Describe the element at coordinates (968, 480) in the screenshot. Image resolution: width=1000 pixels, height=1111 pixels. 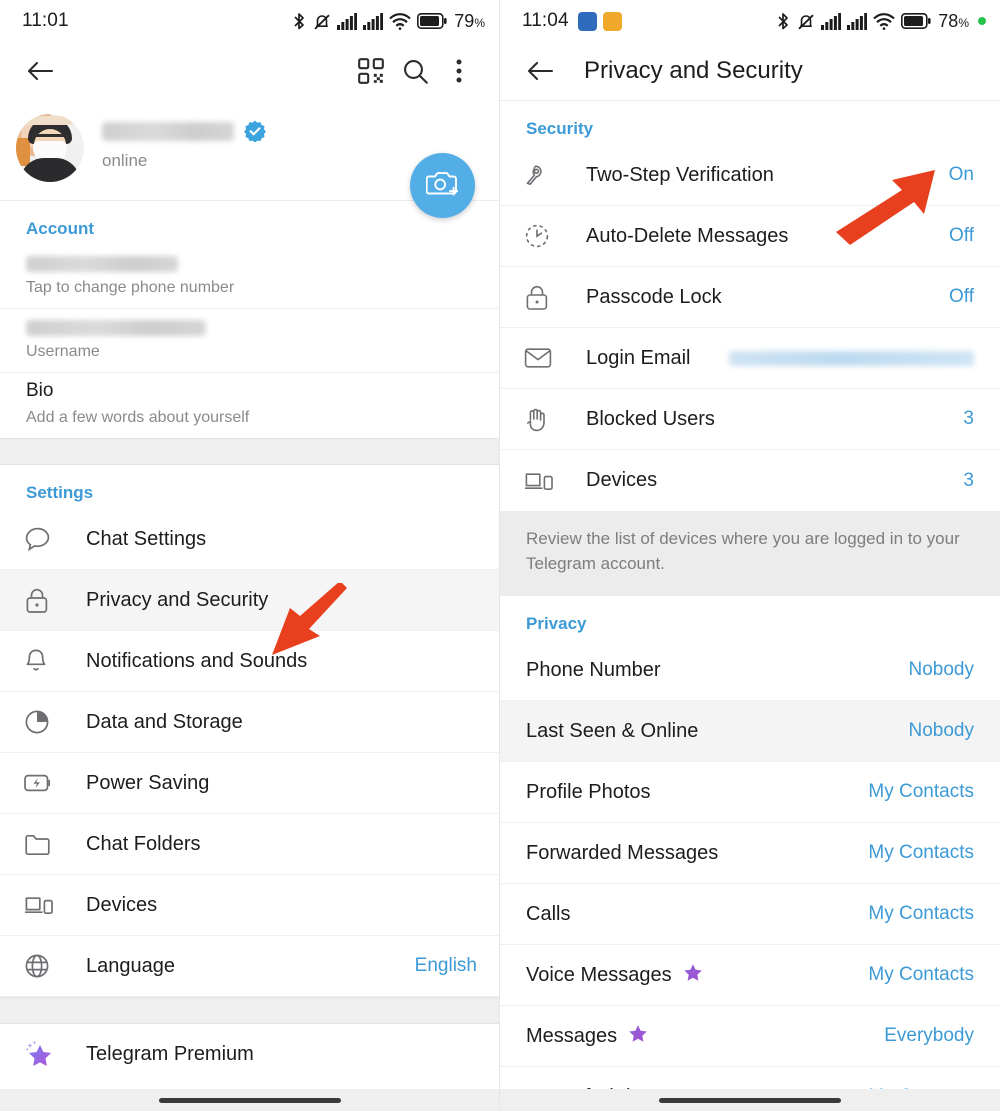
I see `devices-count: 3` at that location.